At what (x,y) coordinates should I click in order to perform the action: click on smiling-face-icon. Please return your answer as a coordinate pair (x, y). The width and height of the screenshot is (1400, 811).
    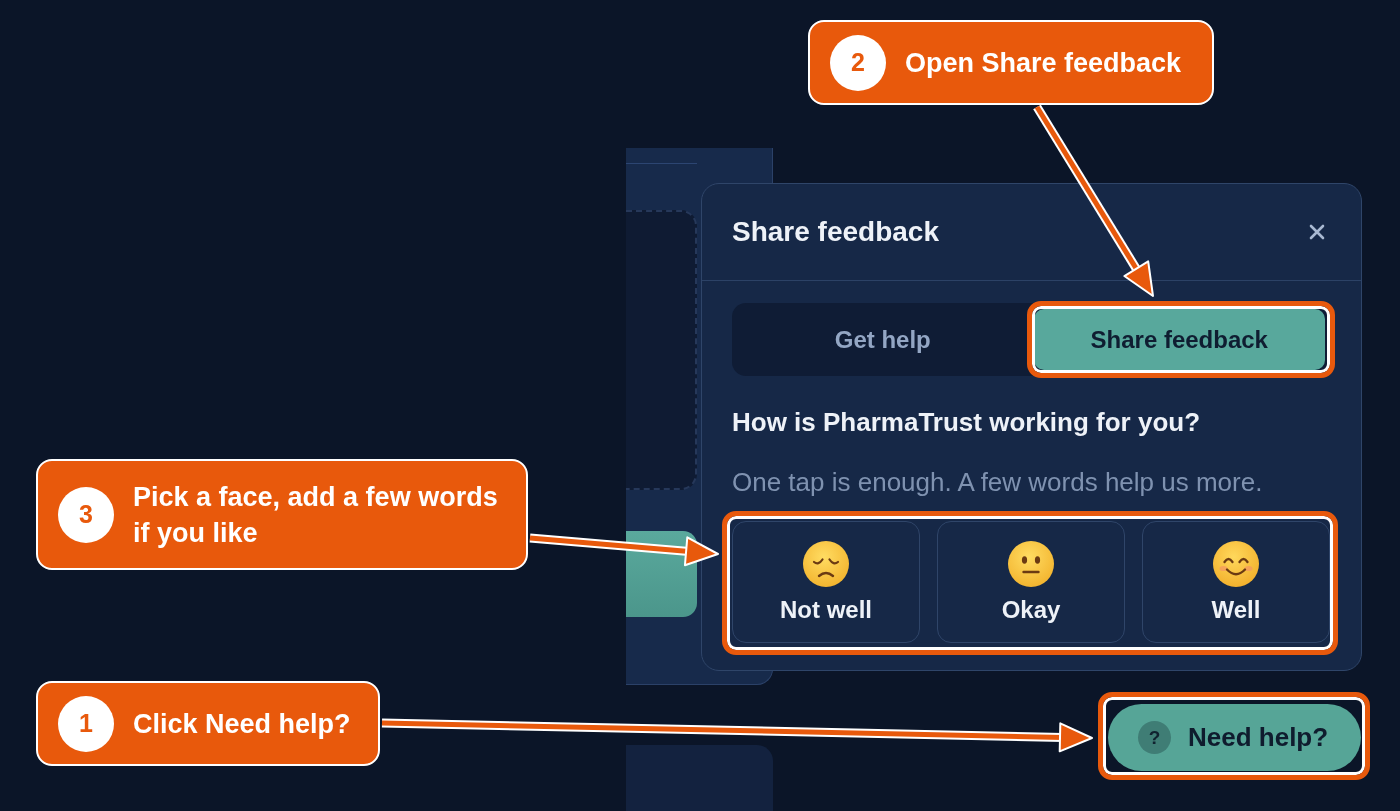
    Looking at the image, I should click on (1236, 563).